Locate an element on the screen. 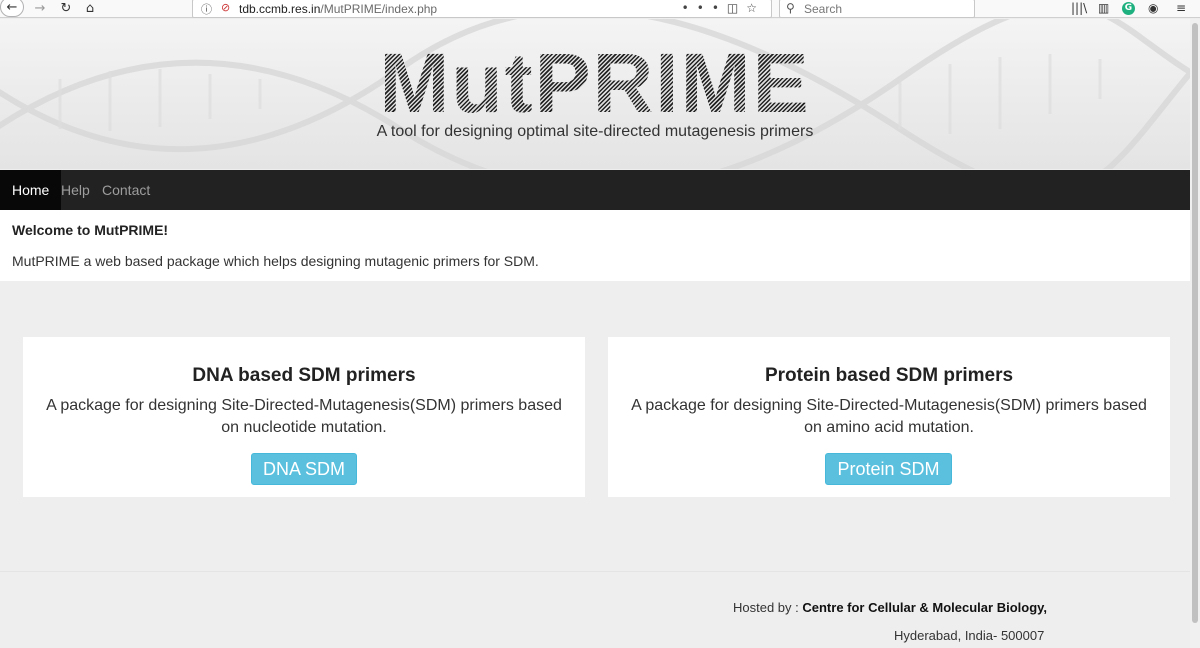  sidebar-icon: ▥ is located at coordinates (1103, 8).